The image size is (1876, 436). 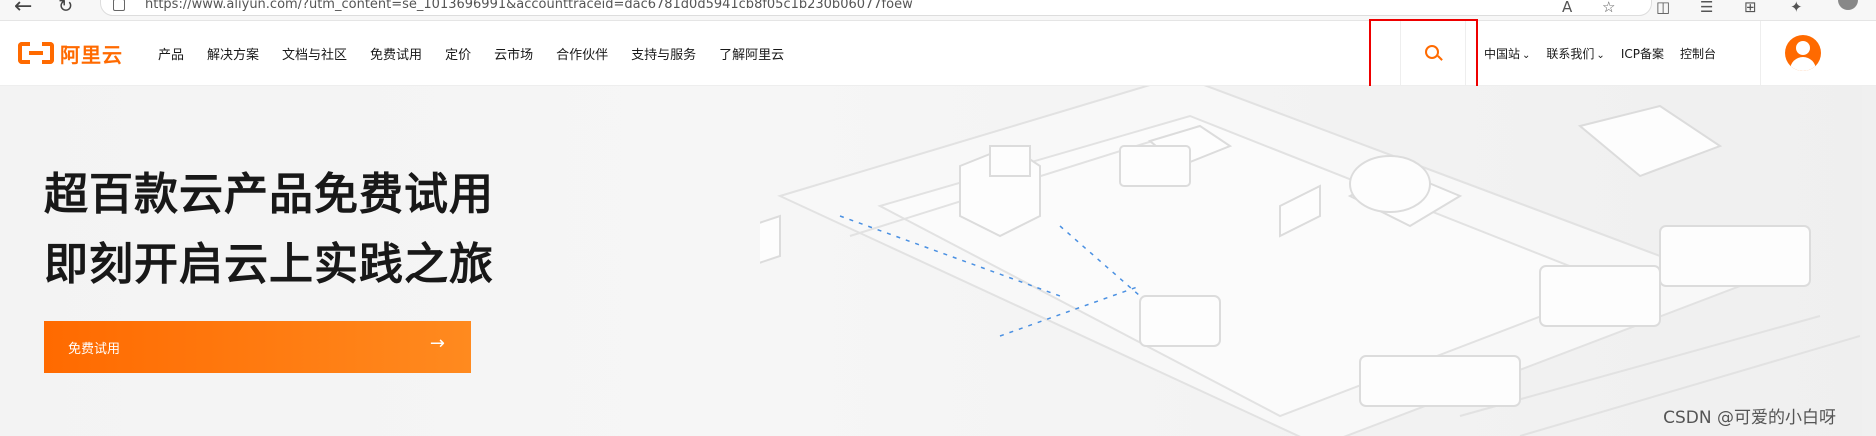 I want to click on user-avatar-icon, so click(x=1803, y=53).